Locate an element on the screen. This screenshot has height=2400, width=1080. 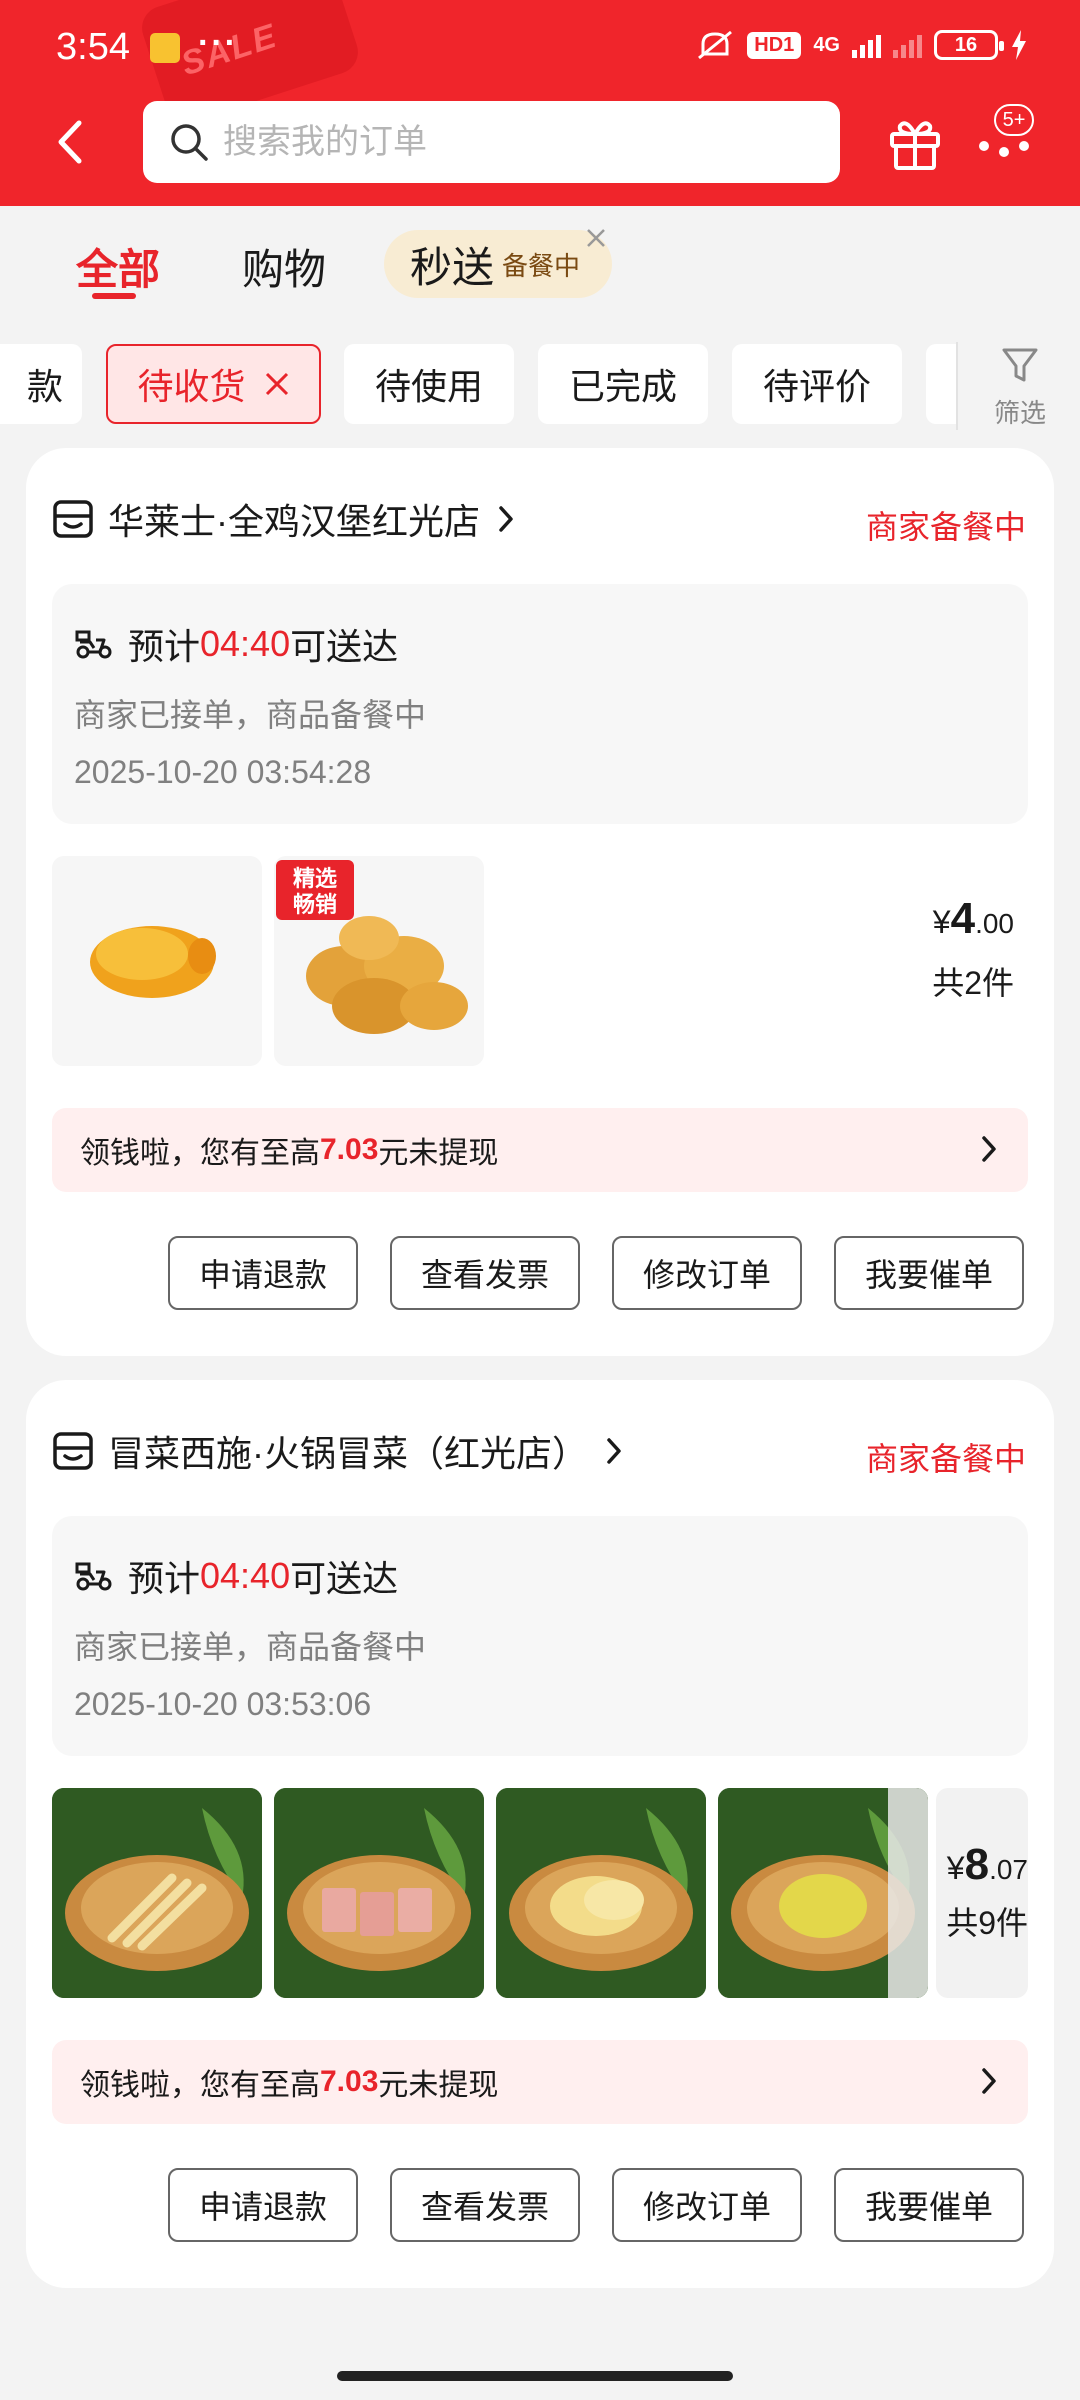
product-image: 精选 畅销 is located at coordinates (379, 961).